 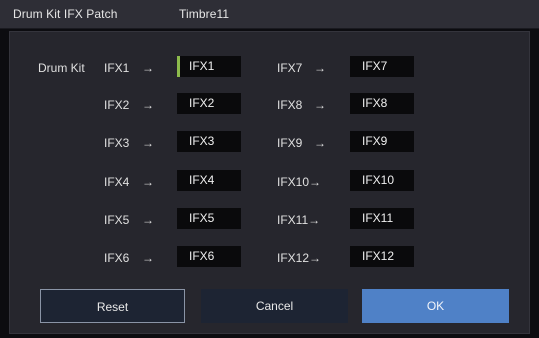 I want to click on ifx4-label: IFX4, so click(x=117, y=182).